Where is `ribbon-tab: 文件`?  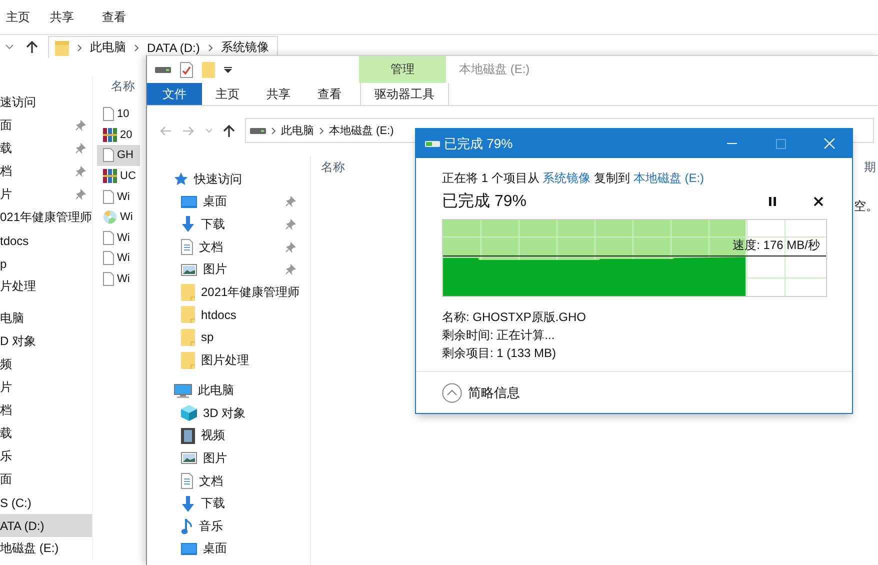
ribbon-tab: 文件 is located at coordinates (174, 94).